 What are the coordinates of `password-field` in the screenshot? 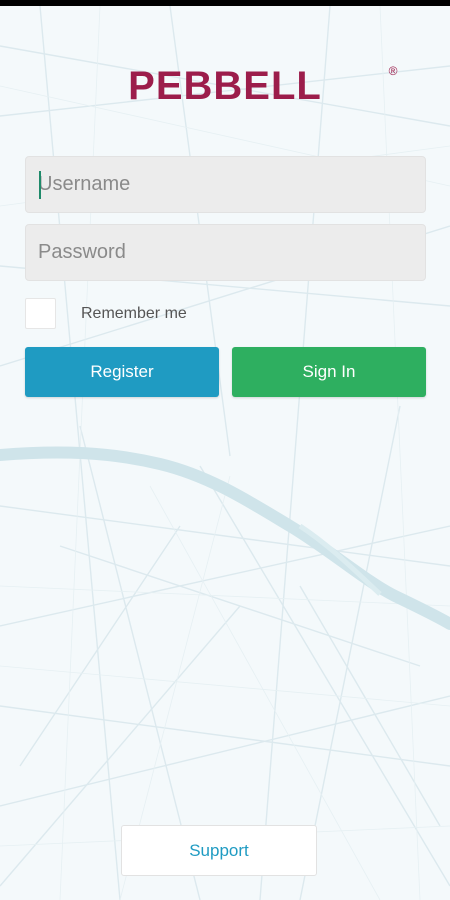 It's located at (225, 252).